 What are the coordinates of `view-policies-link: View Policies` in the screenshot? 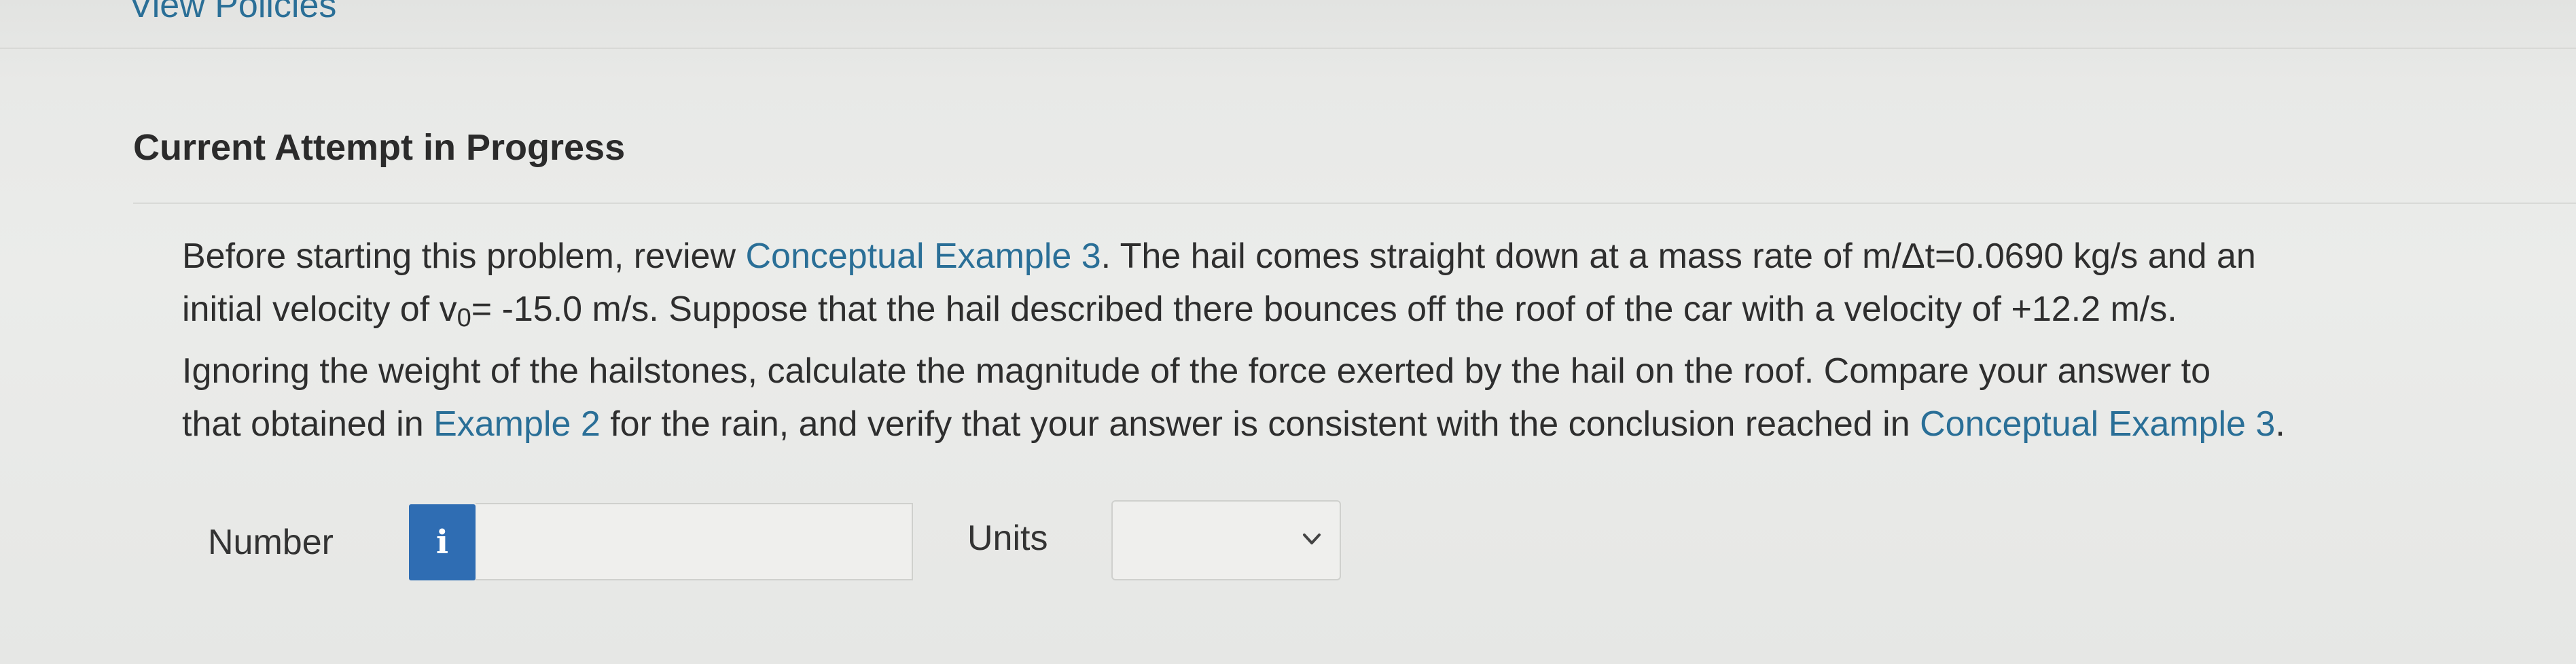 It's located at (232, 13).